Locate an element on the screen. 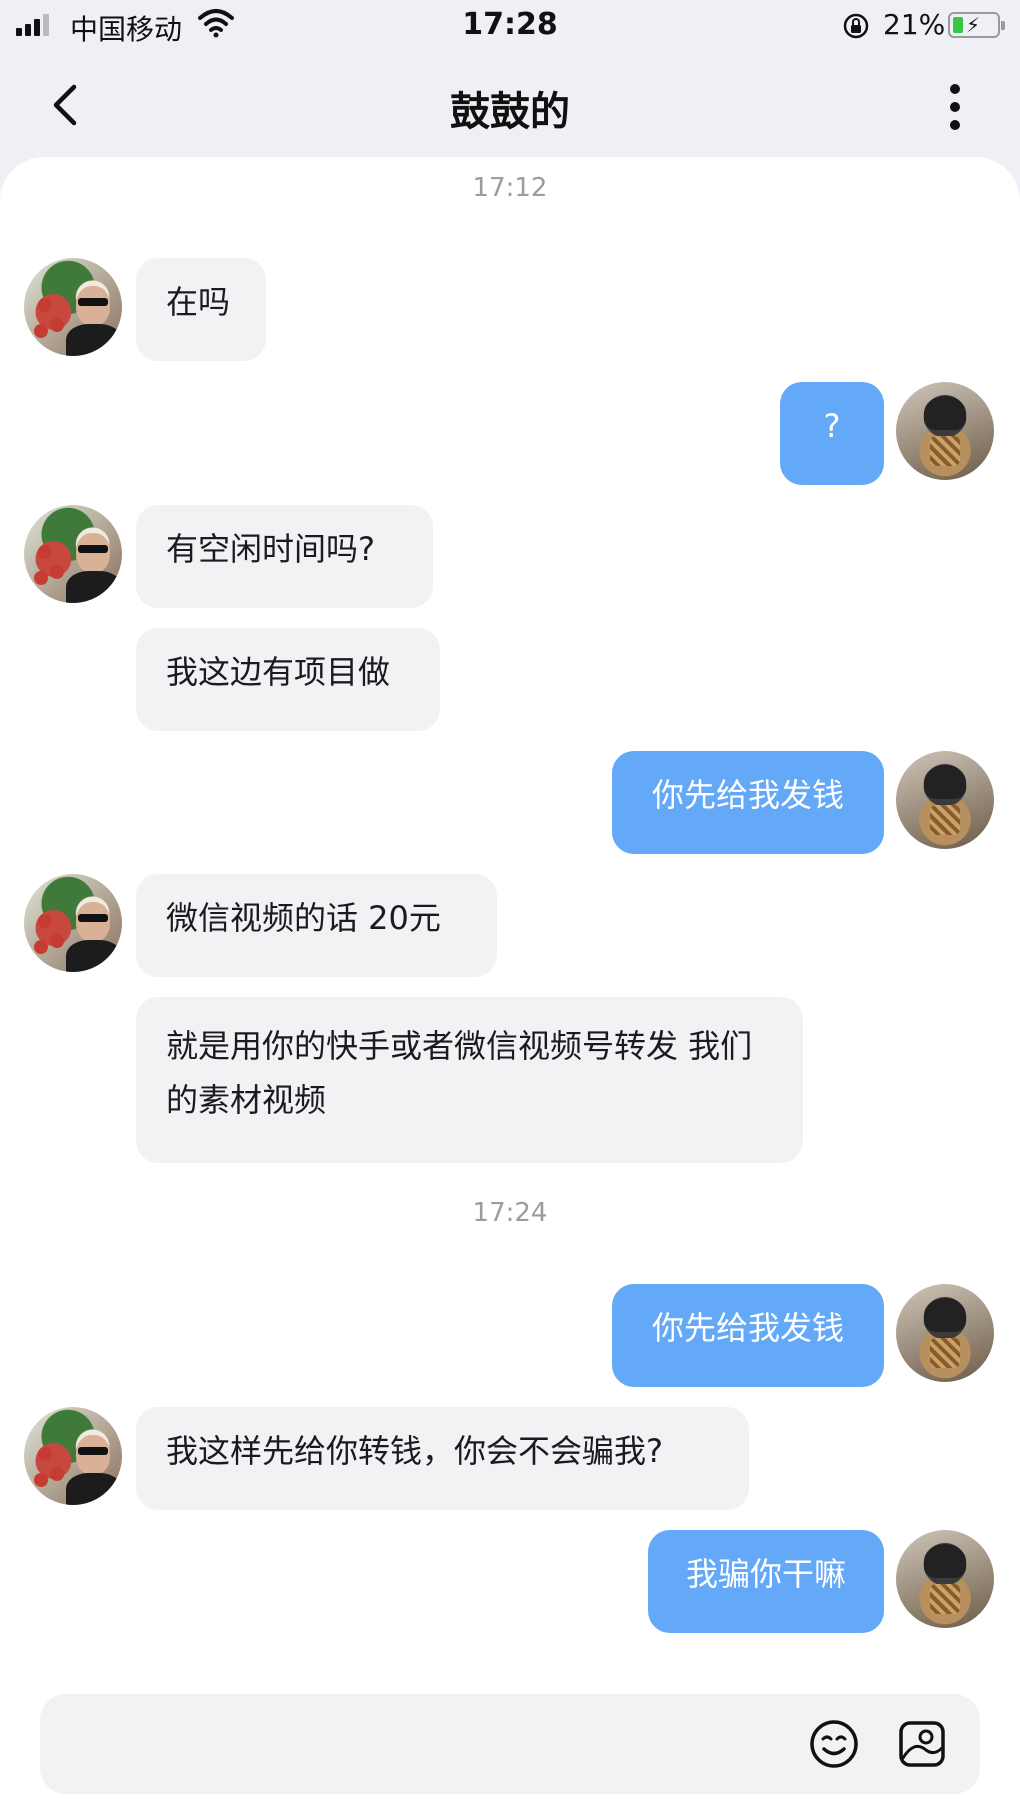 The image size is (1020, 1813). chat-header: 鼓鼓的 is located at coordinates (510, 105).